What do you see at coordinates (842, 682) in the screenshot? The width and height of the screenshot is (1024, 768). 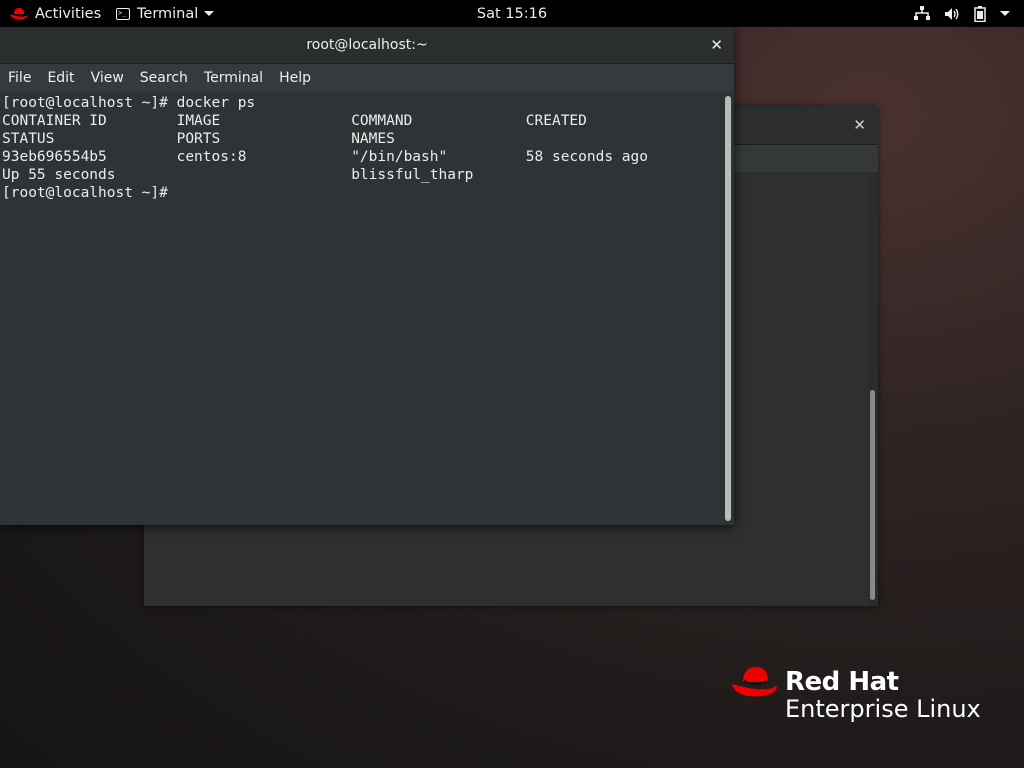 I see `brand-line-1: Red Hat` at bounding box center [842, 682].